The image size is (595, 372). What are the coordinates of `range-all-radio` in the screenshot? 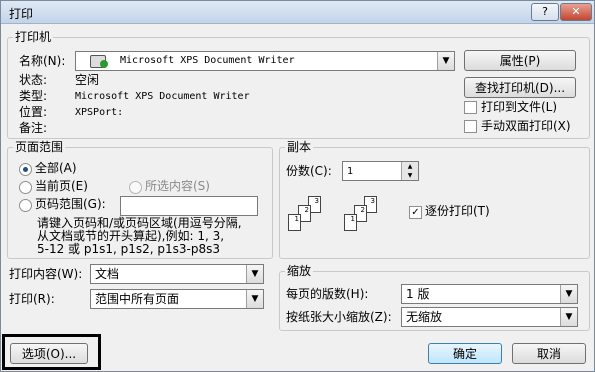 It's located at (25, 169).